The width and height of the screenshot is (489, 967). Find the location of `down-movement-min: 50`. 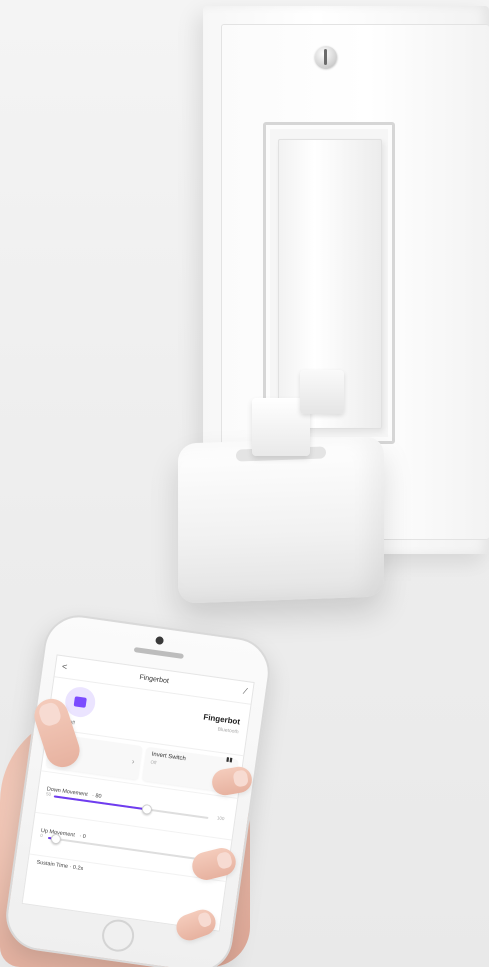

down-movement-min: 50 is located at coordinates (48, 794).